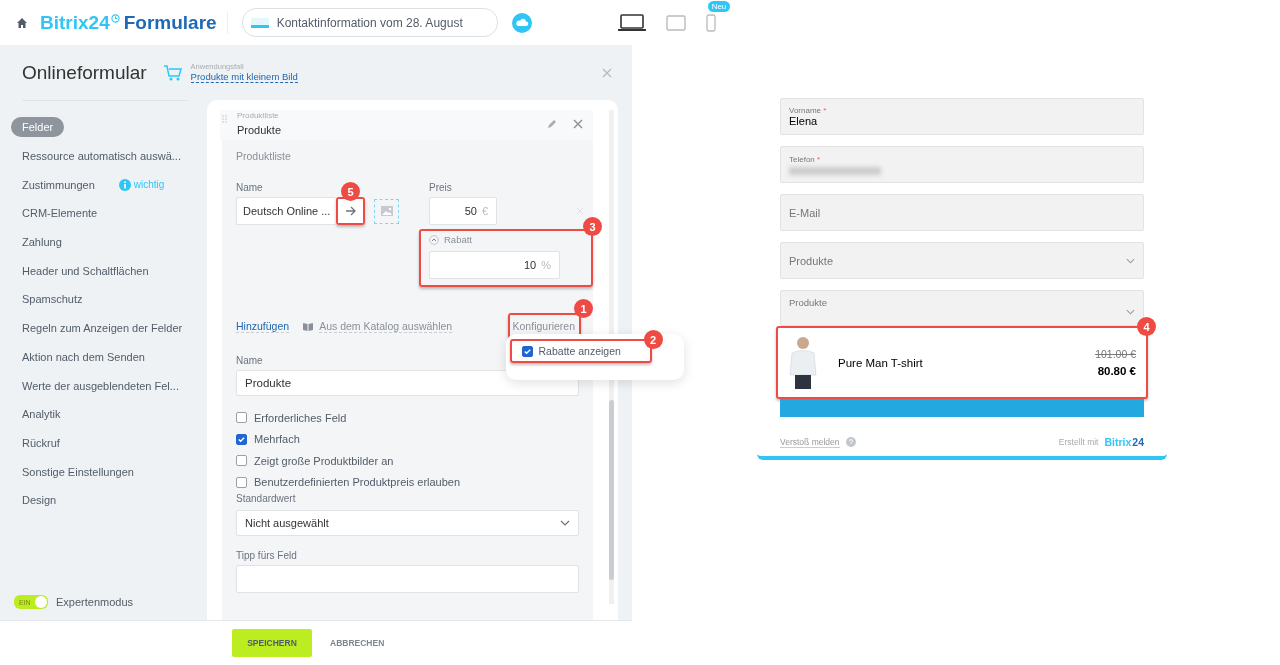 The image size is (1280, 665). I want to click on credit-logo: Bitrix24, so click(1124, 442).